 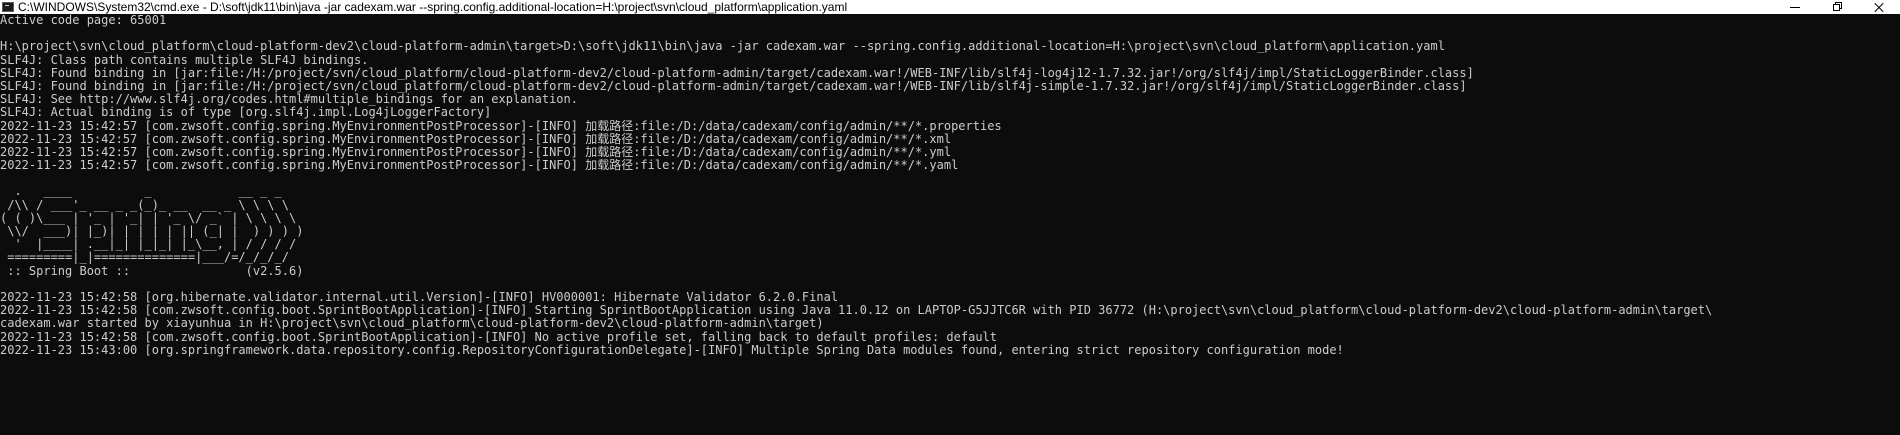 What do you see at coordinates (83, 20) in the screenshot?
I see `console-line: Active code page: 65001` at bounding box center [83, 20].